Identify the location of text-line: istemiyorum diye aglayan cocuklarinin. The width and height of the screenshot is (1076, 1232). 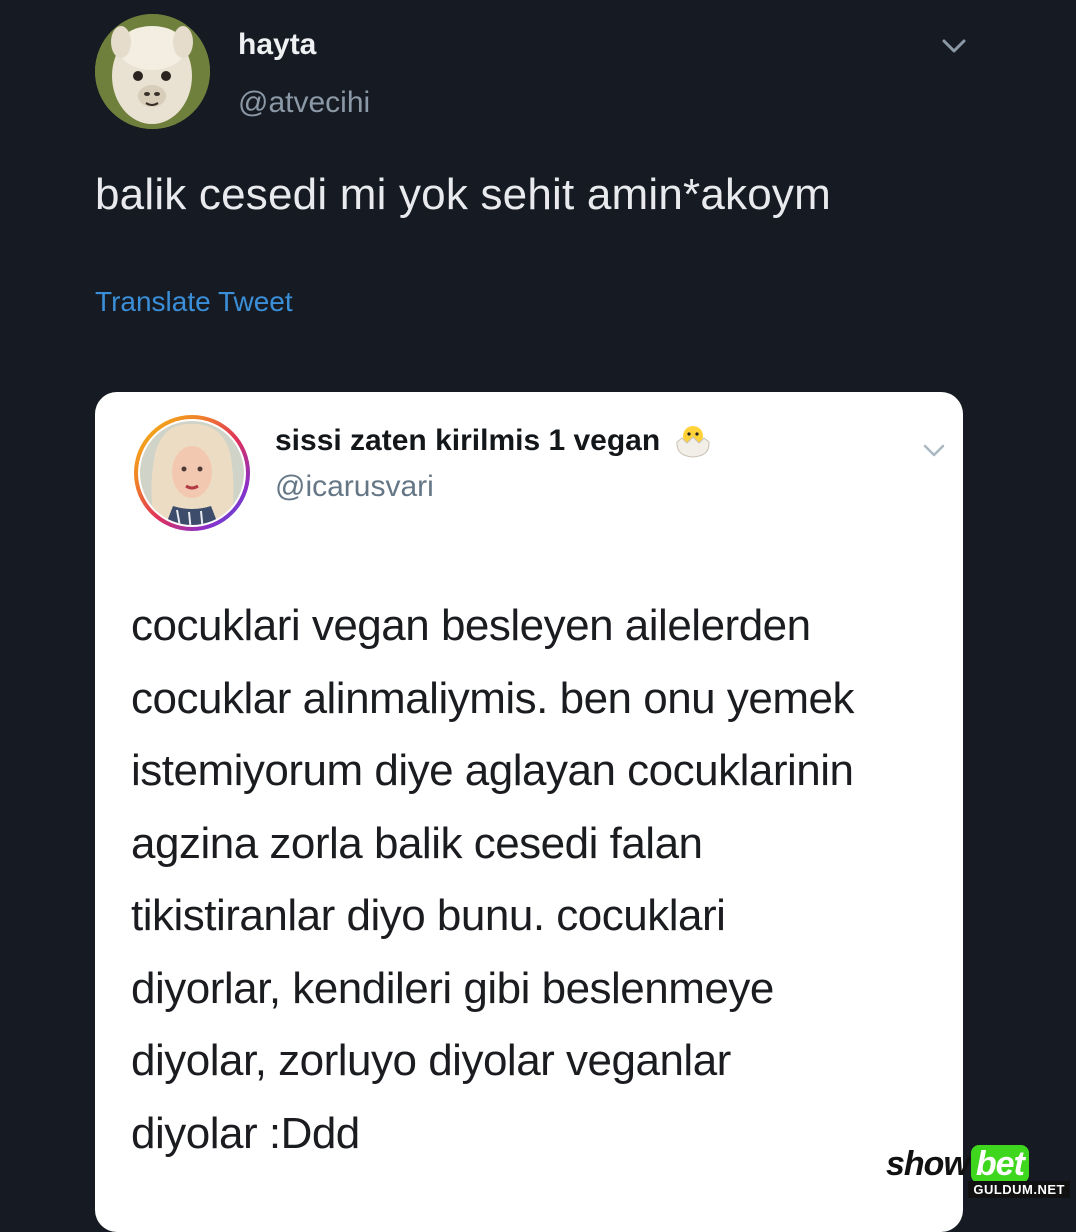
(492, 770).